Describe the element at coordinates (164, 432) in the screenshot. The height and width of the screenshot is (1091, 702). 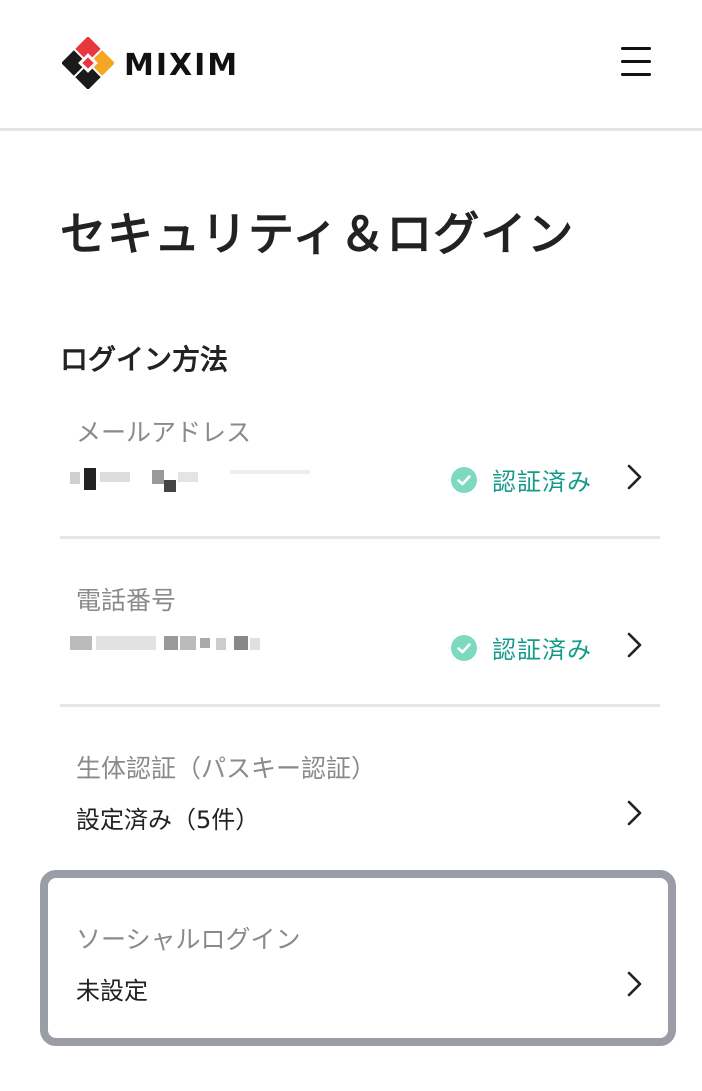
I see `email-label: メールアドレス` at that location.